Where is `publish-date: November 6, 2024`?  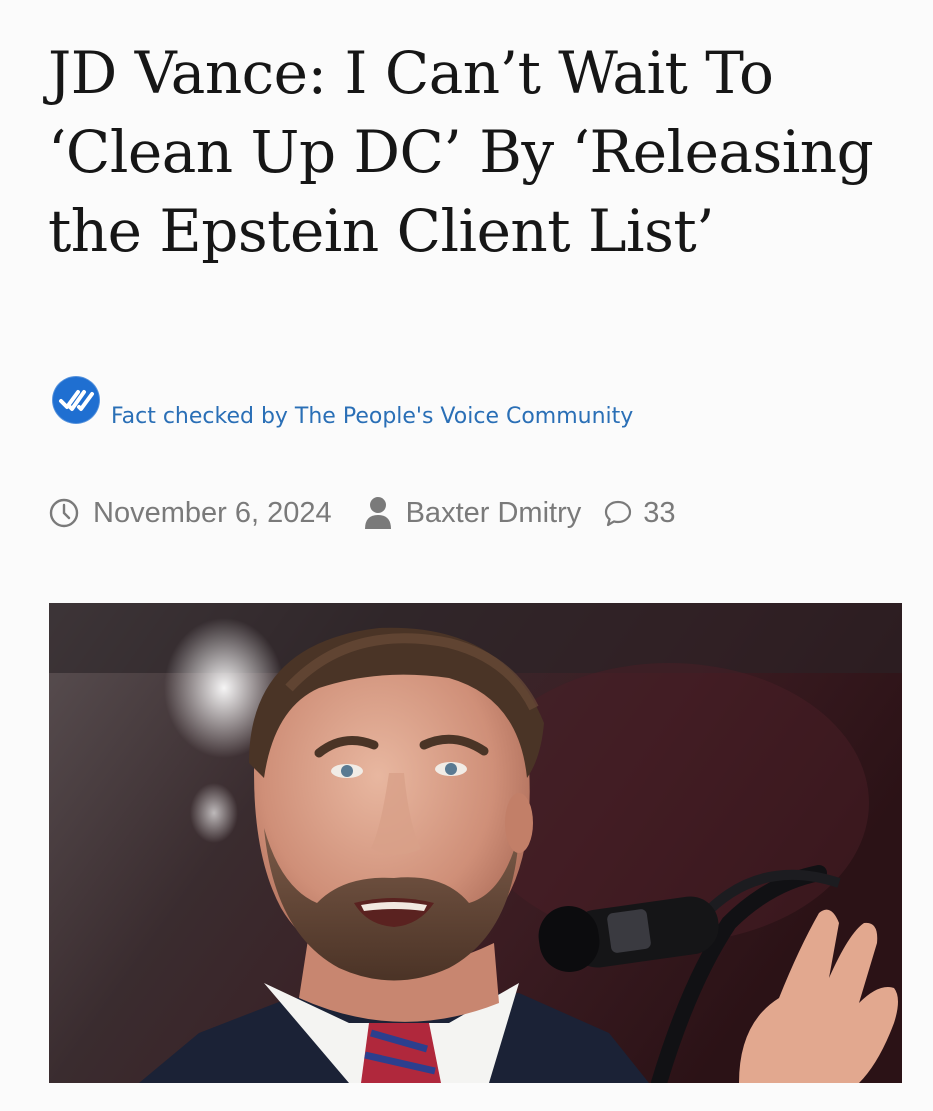
publish-date: November 6, 2024 is located at coordinates (190, 513).